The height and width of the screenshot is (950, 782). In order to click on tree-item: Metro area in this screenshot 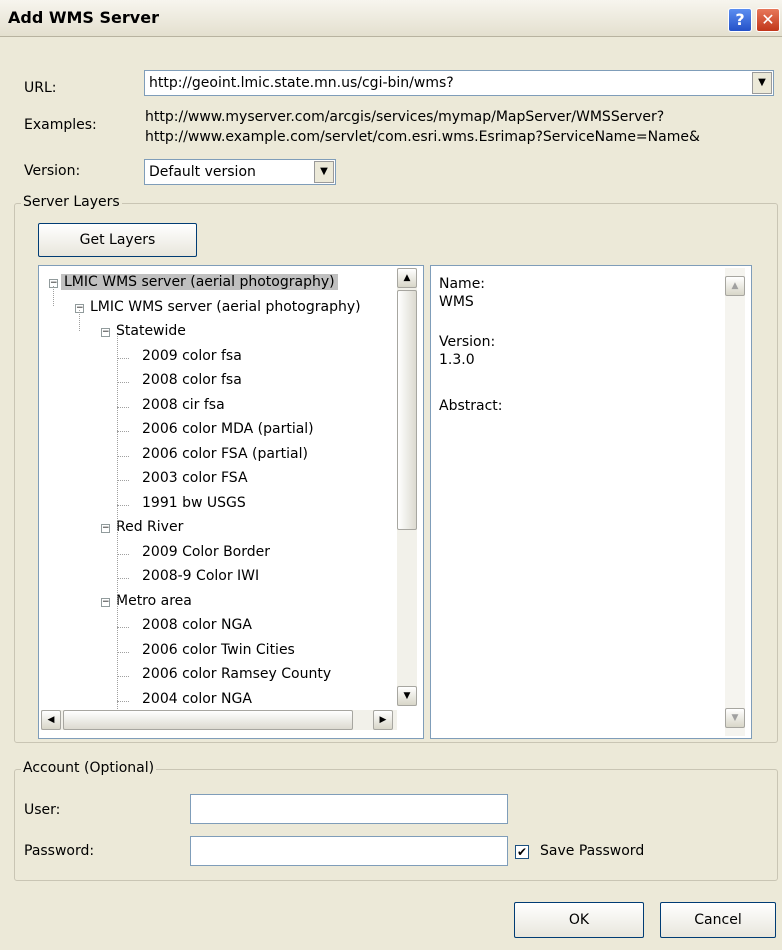, I will do `click(154, 601)`.